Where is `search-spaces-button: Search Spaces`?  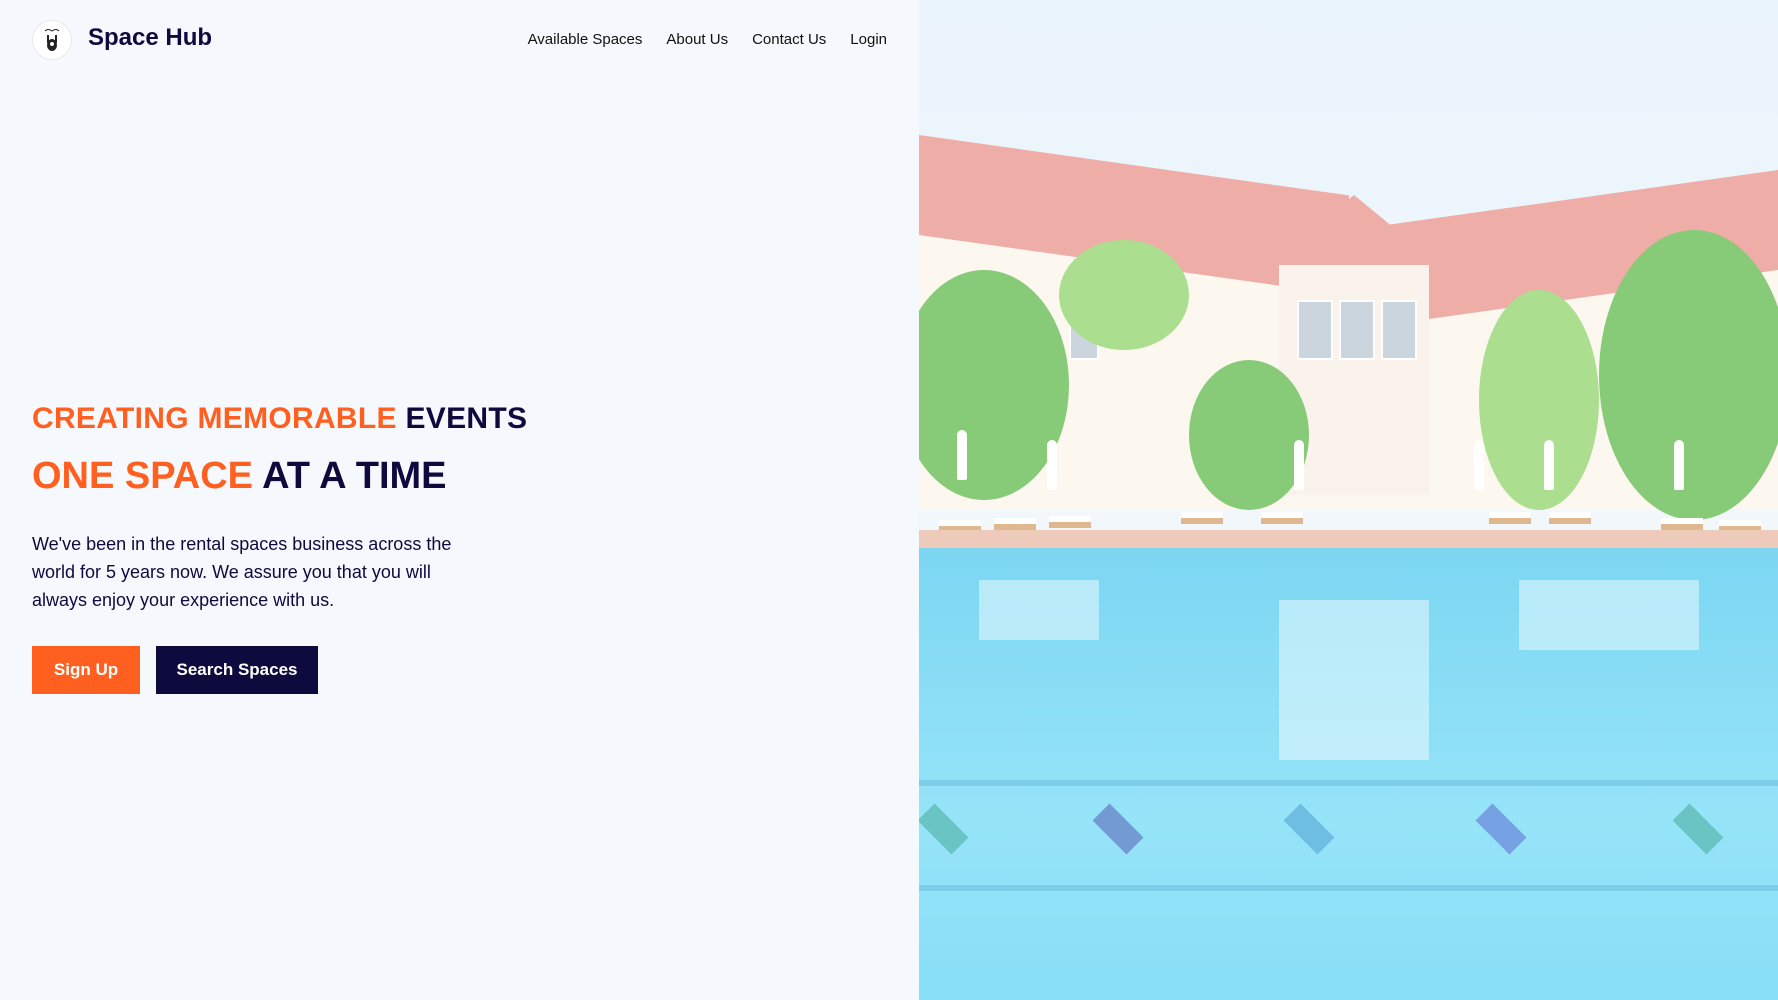 search-spaces-button: Search Spaces is located at coordinates (237, 670).